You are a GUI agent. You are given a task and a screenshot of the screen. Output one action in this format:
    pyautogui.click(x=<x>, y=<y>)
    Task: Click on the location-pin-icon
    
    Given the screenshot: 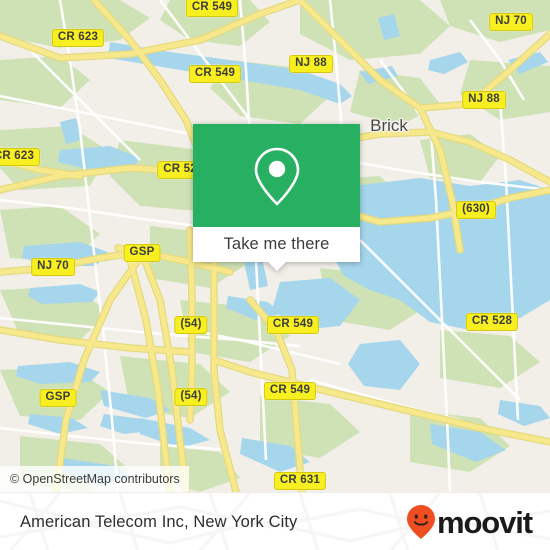 What is the action you would take?
    pyautogui.click(x=276, y=176)
    